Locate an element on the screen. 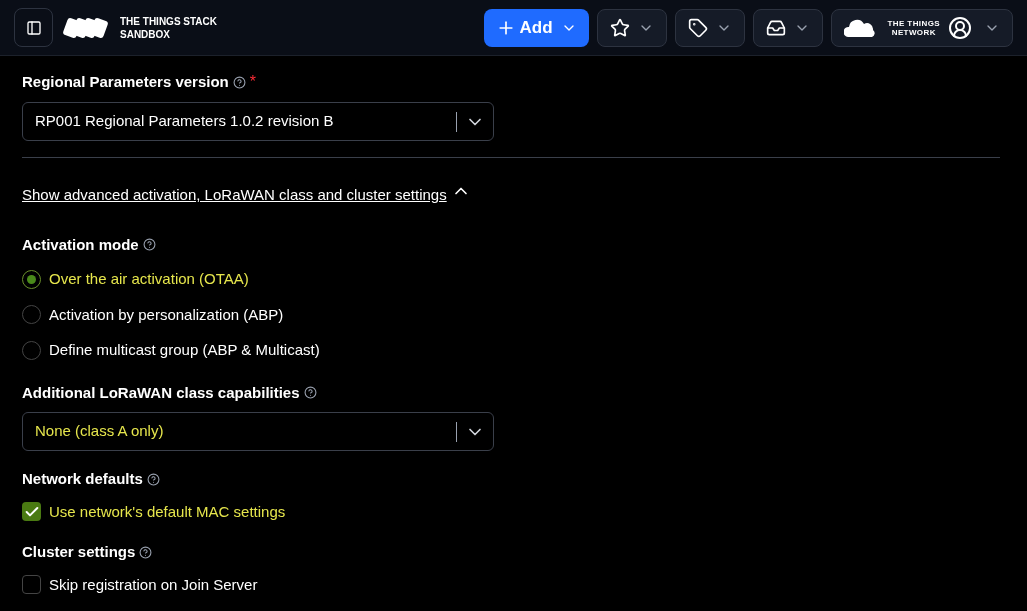  radio-label: Over the air activation (OTAA) is located at coordinates (149, 279).